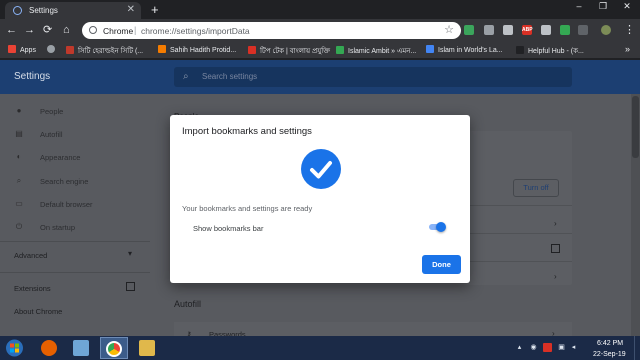 This screenshot has height=360, width=640. Describe the element at coordinates (606, 30) in the screenshot. I see `profile-avatar` at that location.